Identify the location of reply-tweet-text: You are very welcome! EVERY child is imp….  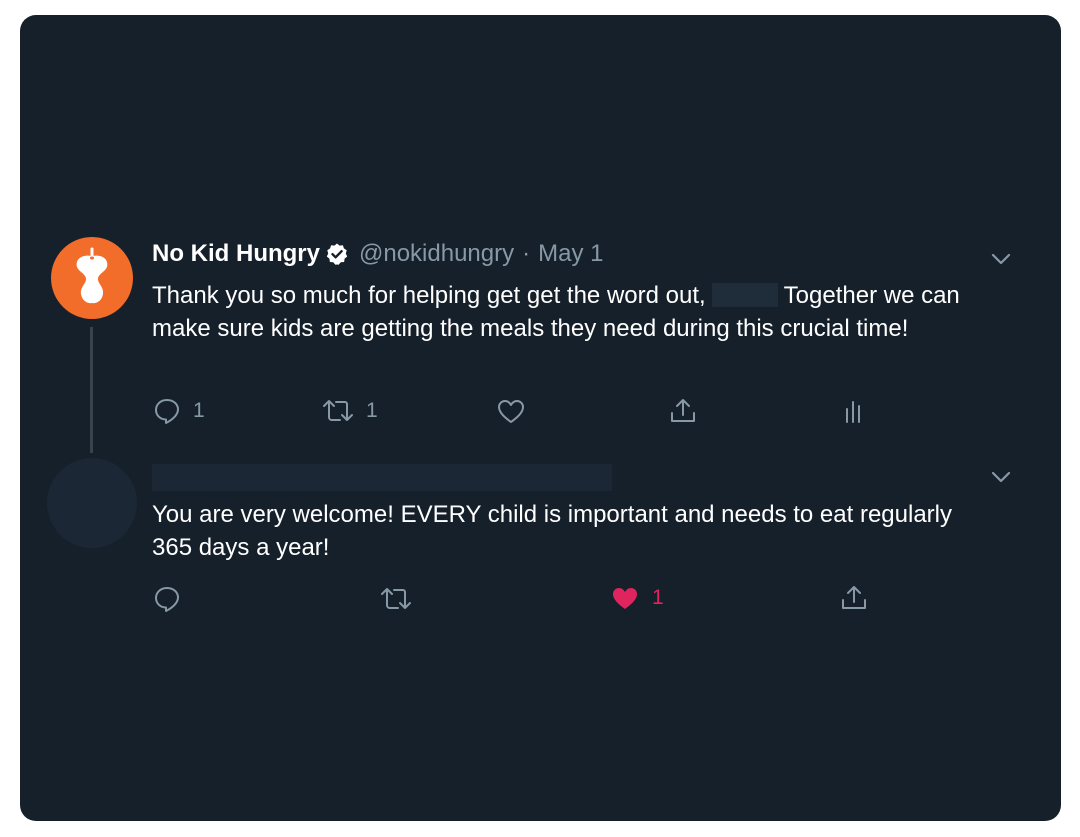
(552, 531).